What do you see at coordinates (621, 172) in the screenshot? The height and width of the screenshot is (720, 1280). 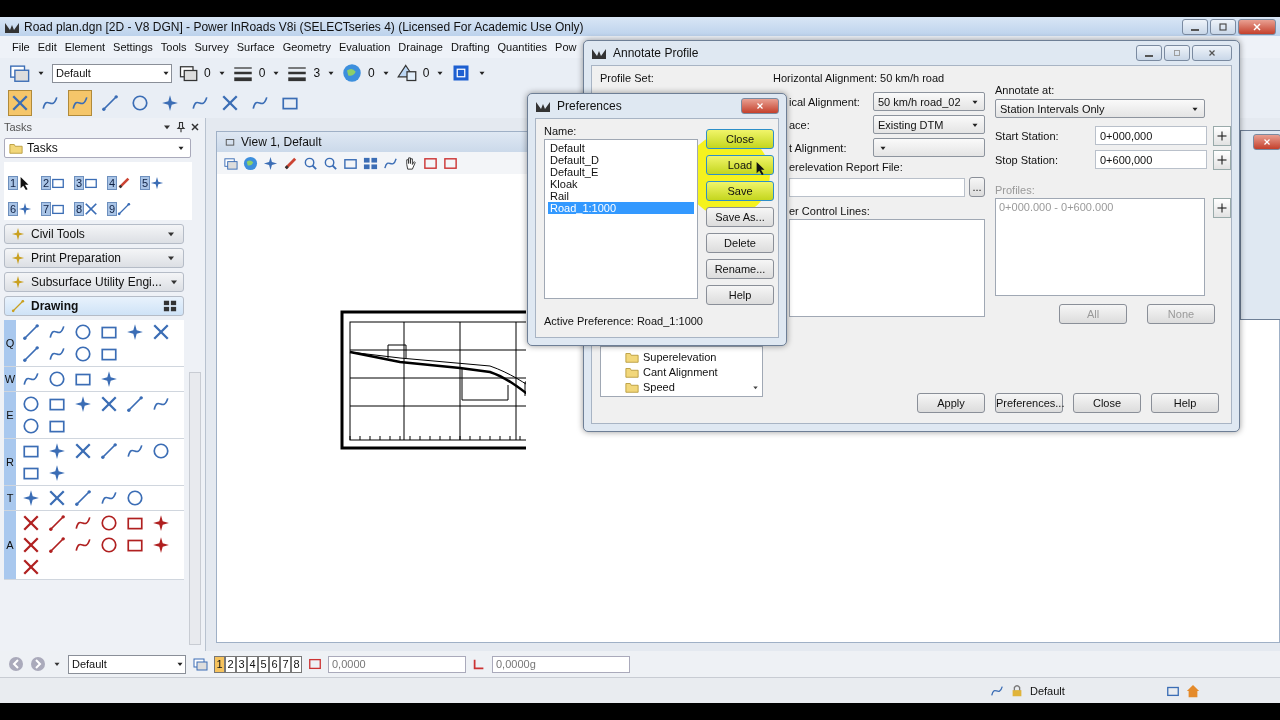 I see `list-item: Default_E` at bounding box center [621, 172].